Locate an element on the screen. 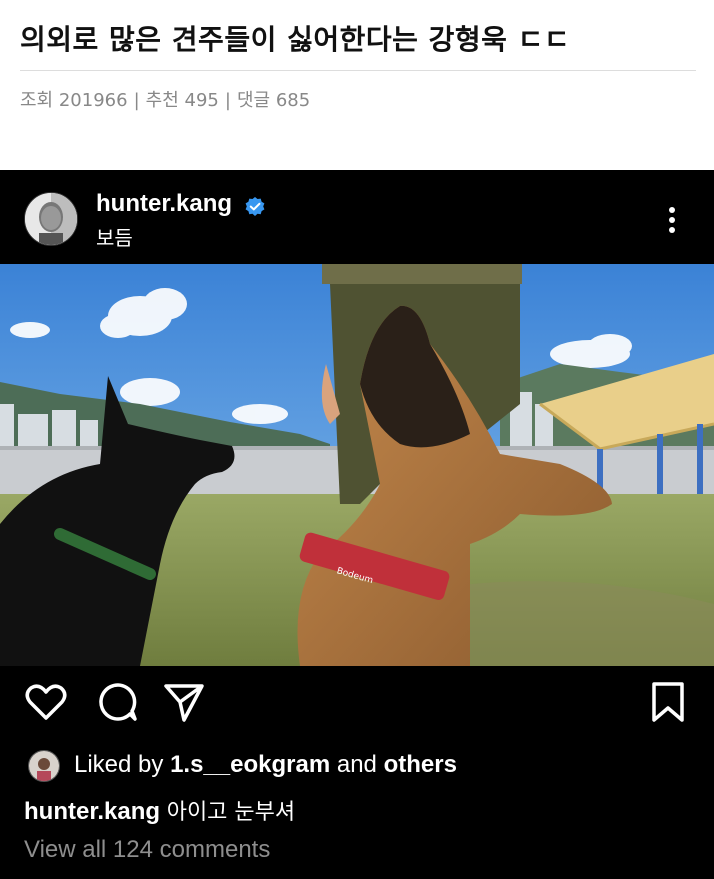 The image size is (714, 879). post-actions is located at coordinates (357, 705).